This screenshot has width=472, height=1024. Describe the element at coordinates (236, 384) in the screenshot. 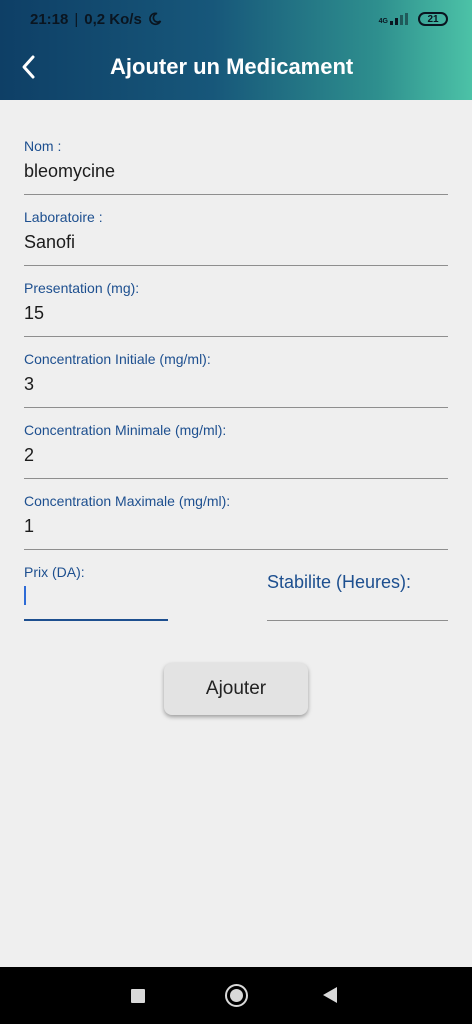

I see `concentration-initiale-value: 3` at that location.